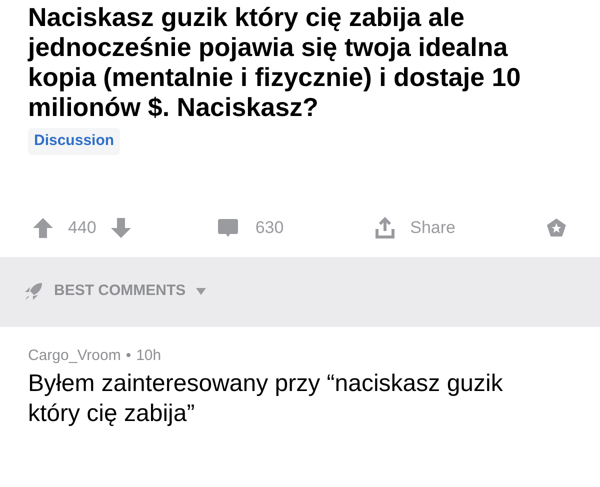 This screenshot has height=487, width=600. I want to click on comment-count: 630, so click(269, 227).